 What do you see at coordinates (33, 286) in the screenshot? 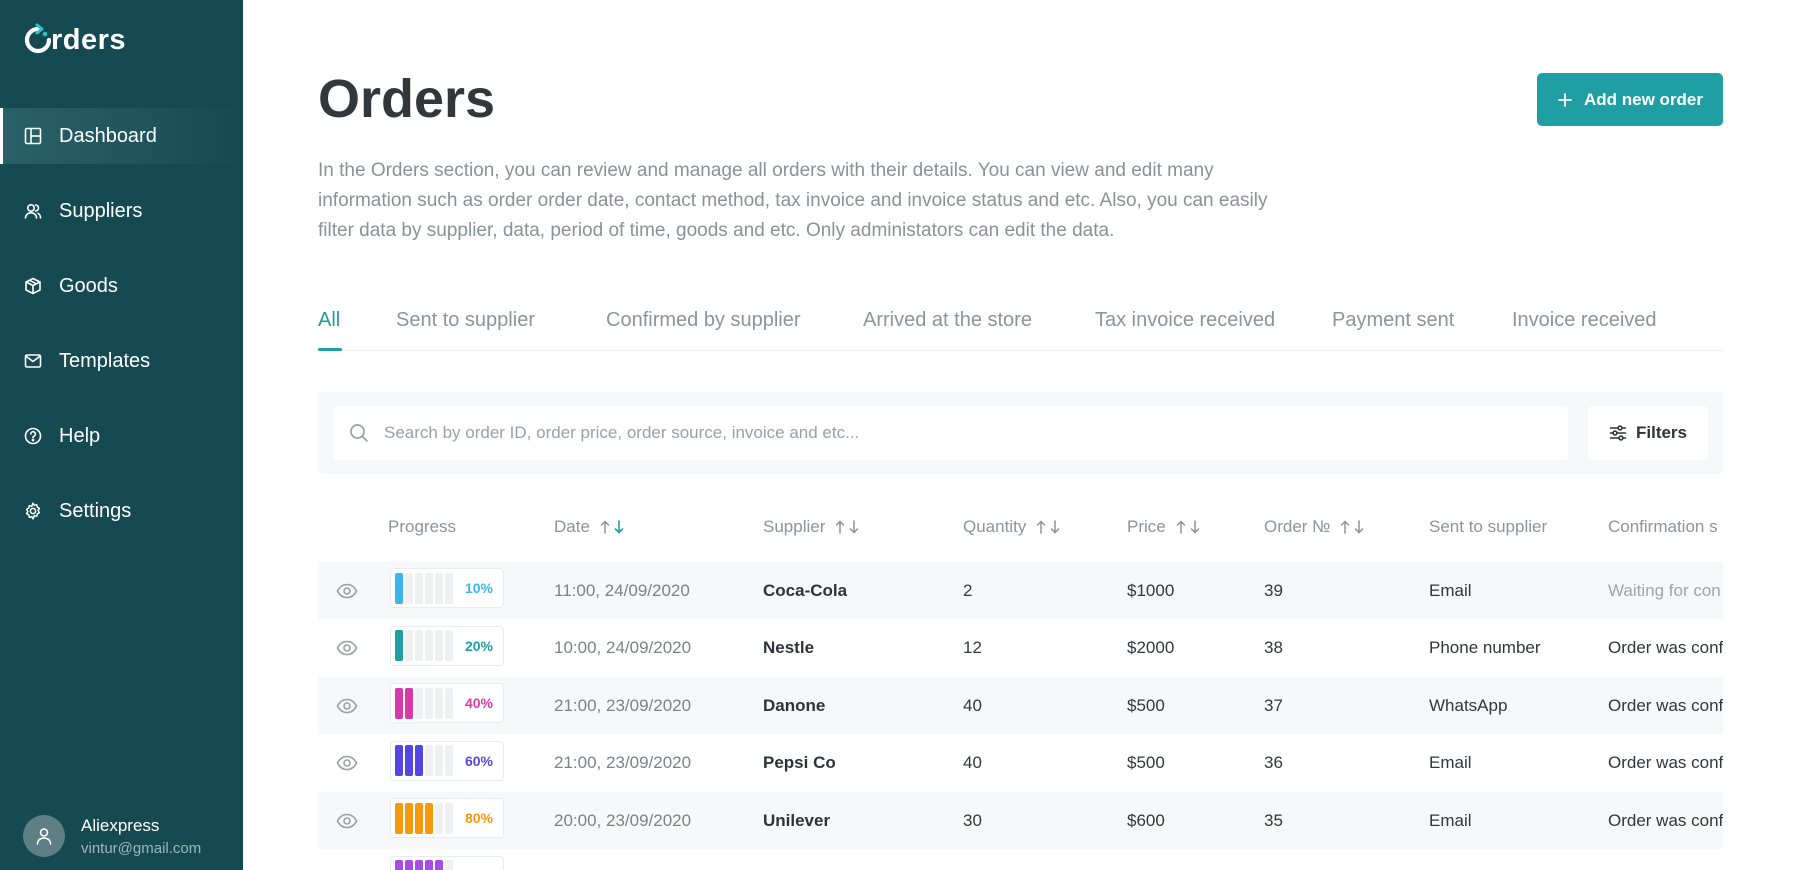
I see `box-icon` at bounding box center [33, 286].